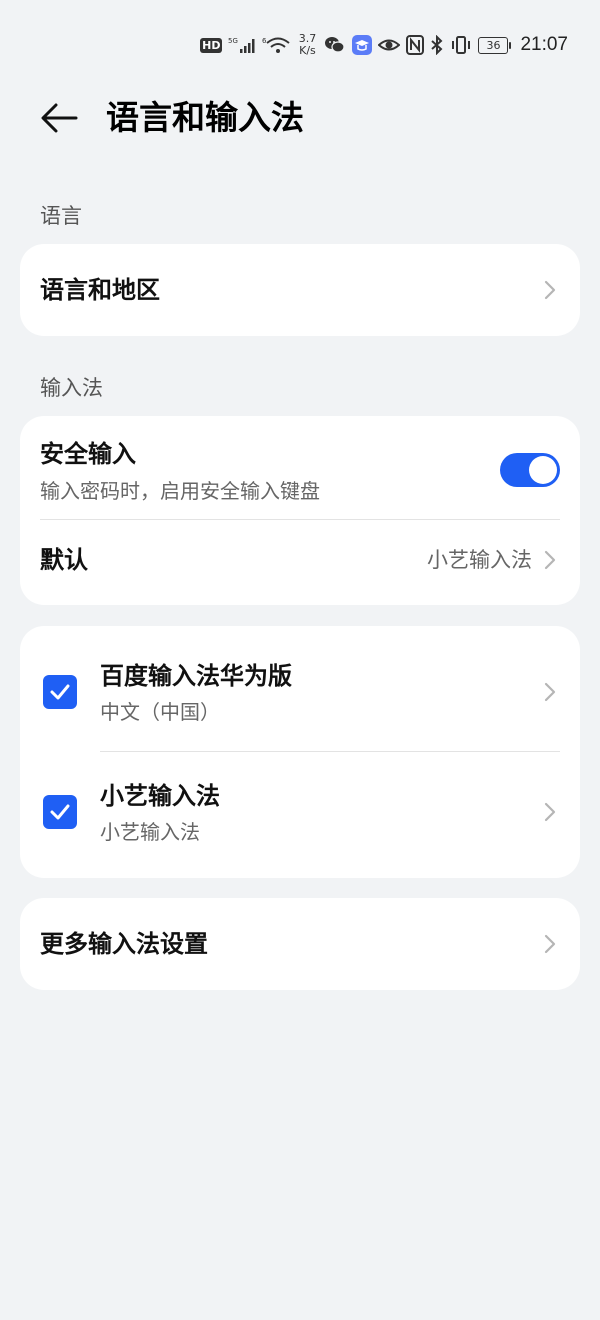 This screenshot has height=1320, width=600. What do you see at coordinates (362, 45) in the screenshot?
I see `education-app-icon` at bounding box center [362, 45].